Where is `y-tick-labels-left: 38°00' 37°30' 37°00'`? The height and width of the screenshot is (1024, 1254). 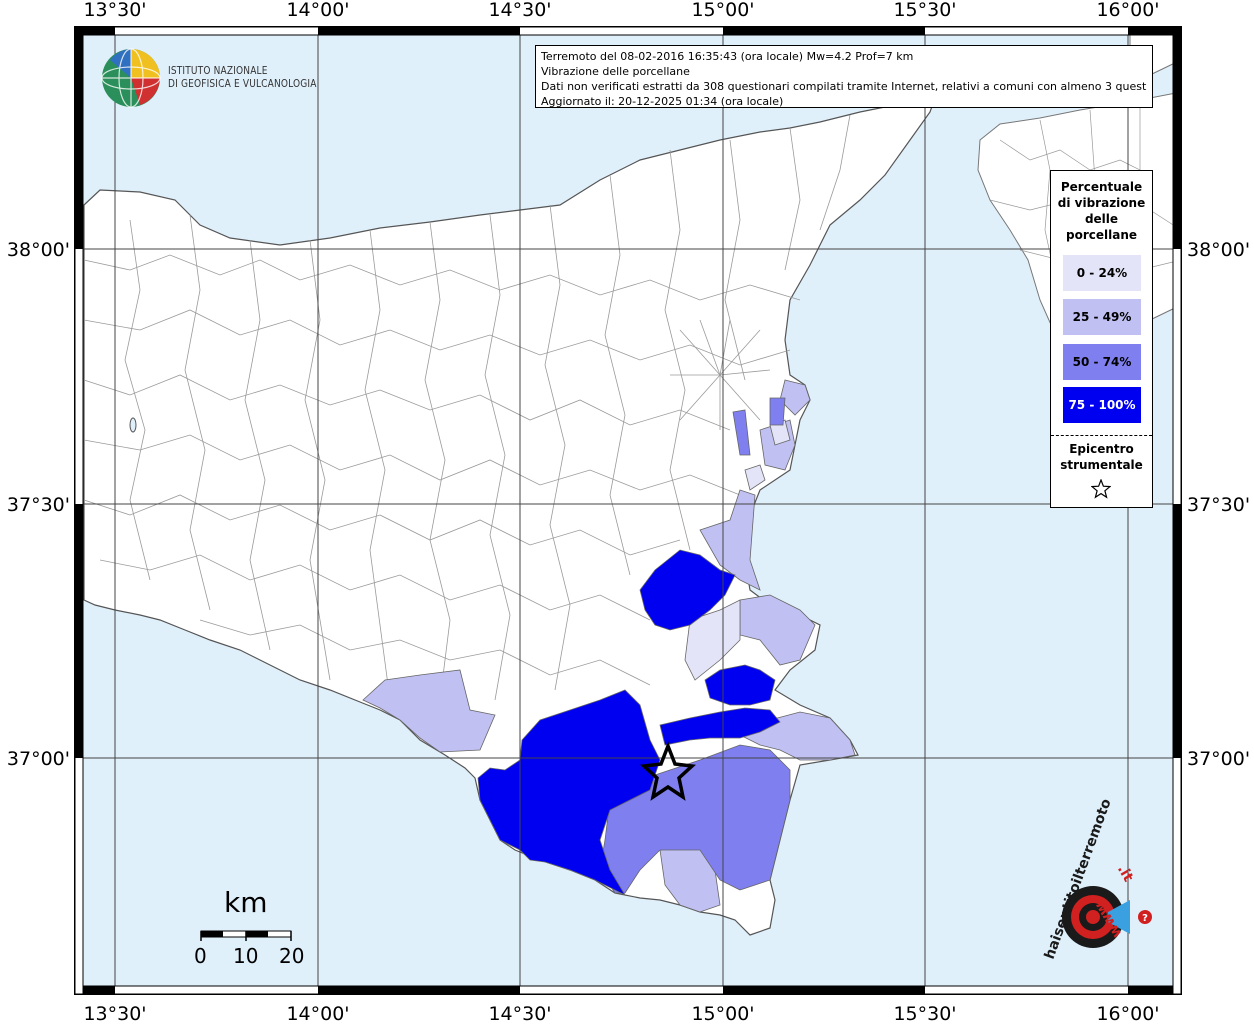 y-tick-labels-left: 38°00' 37°30' 37°00' is located at coordinates (38, 504).